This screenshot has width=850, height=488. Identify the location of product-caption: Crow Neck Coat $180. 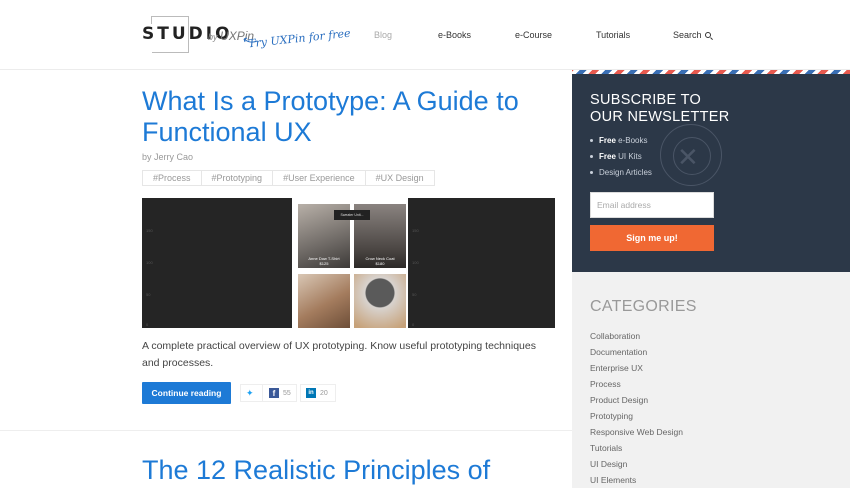
(380, 261).